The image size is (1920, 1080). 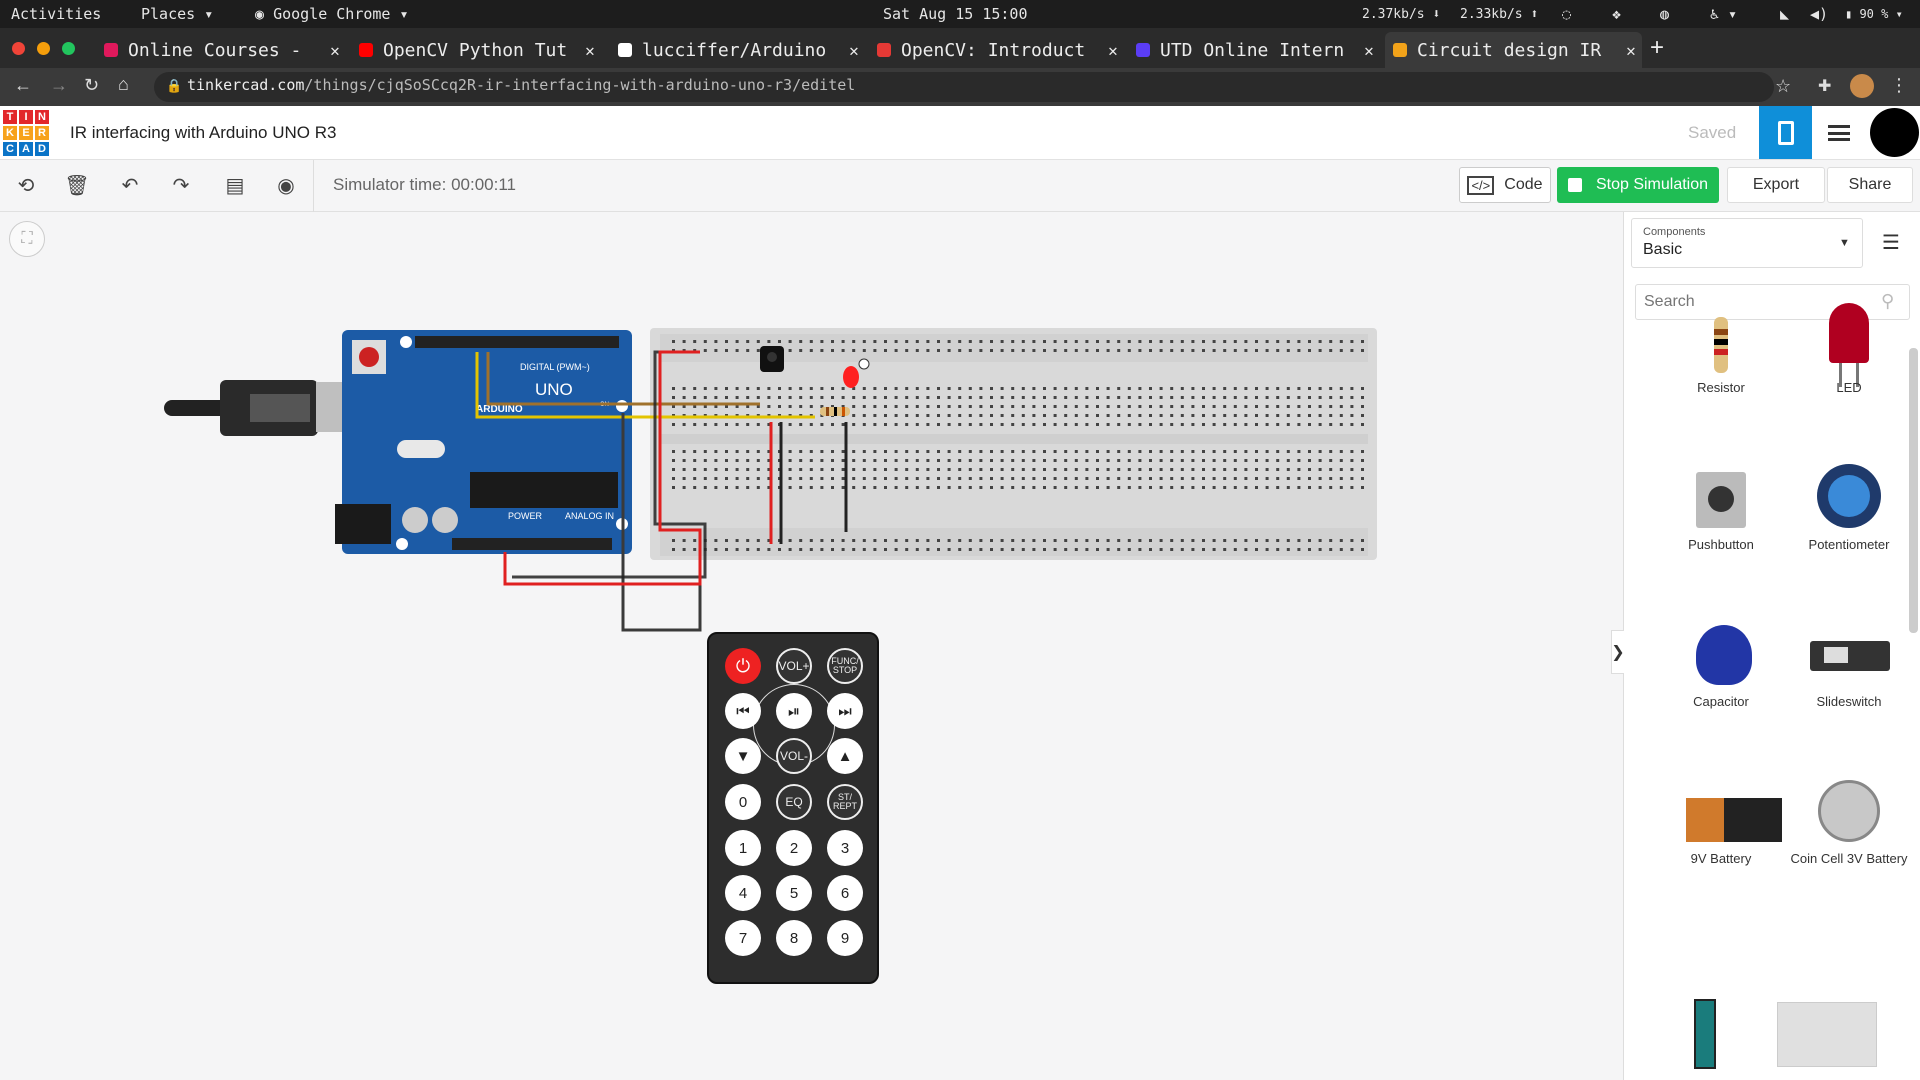 What do you see at coordinates (743, 938) in the screenshot?
I see `digit-button: 7` at bounding box center [743, 938].